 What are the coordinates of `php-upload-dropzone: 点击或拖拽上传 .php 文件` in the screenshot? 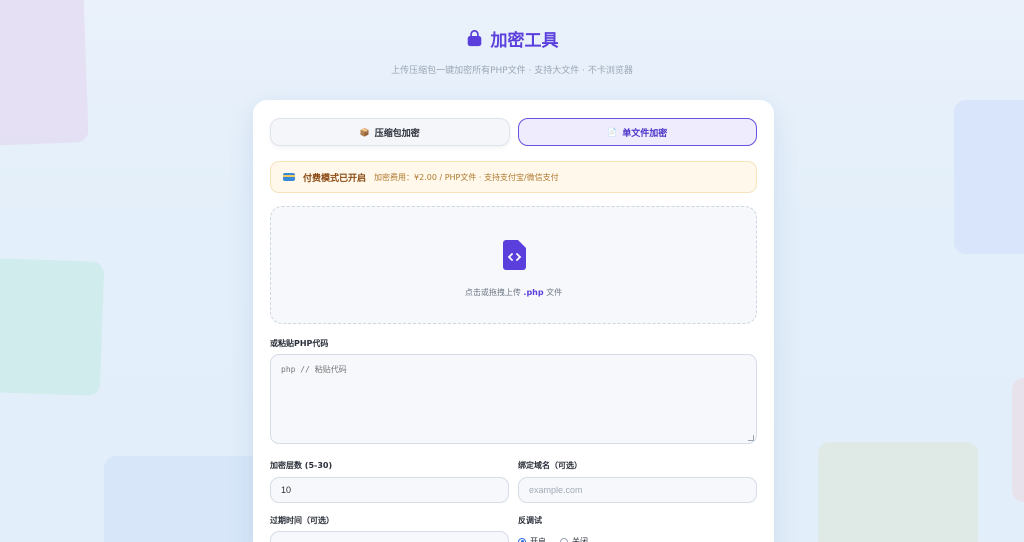 It's located at (513, 265).